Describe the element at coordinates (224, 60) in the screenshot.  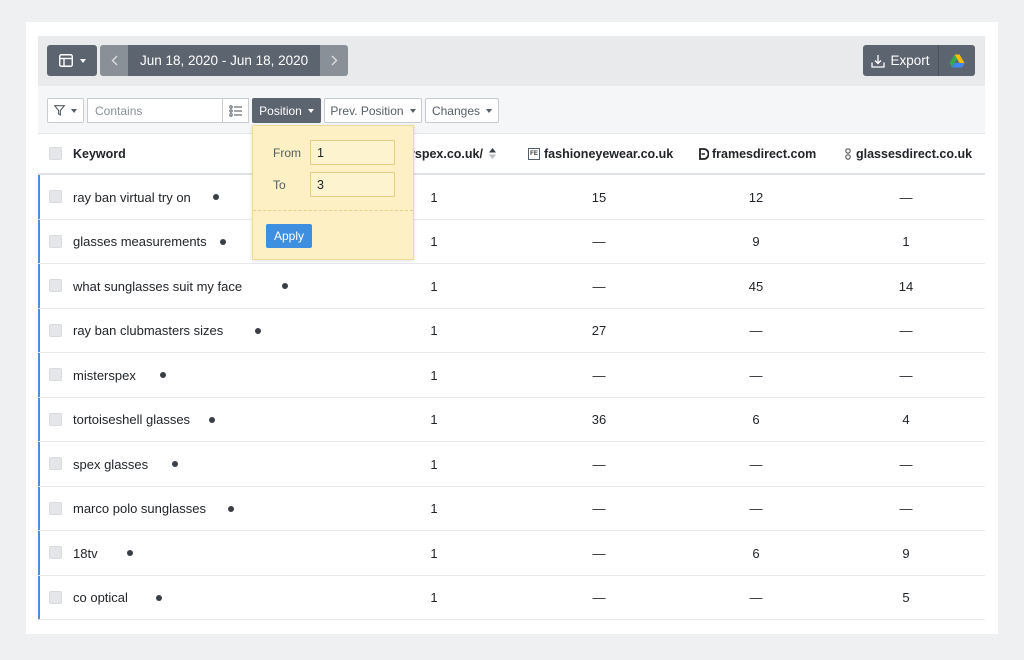
I see `date-range-button: Jun 18, 2020 - Jun 18, 2020` at that location.